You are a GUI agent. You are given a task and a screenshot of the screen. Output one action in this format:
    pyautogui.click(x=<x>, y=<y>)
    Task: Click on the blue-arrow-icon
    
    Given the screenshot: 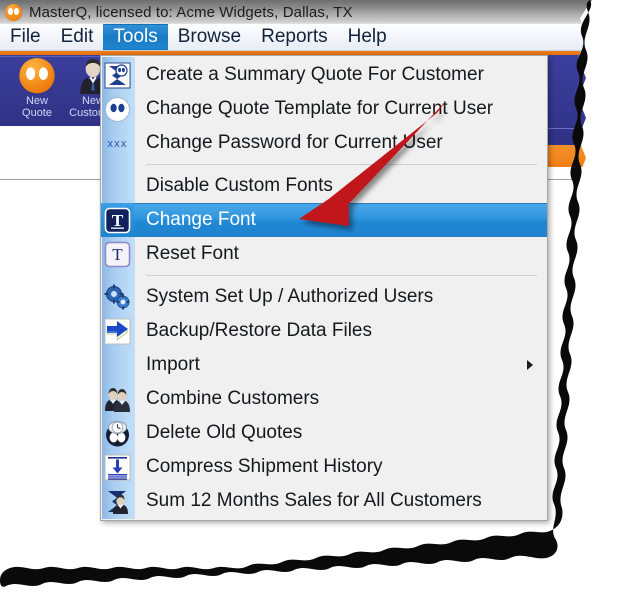 What is the action you would take?
    pyautogui.click(x=117, y=331)
    